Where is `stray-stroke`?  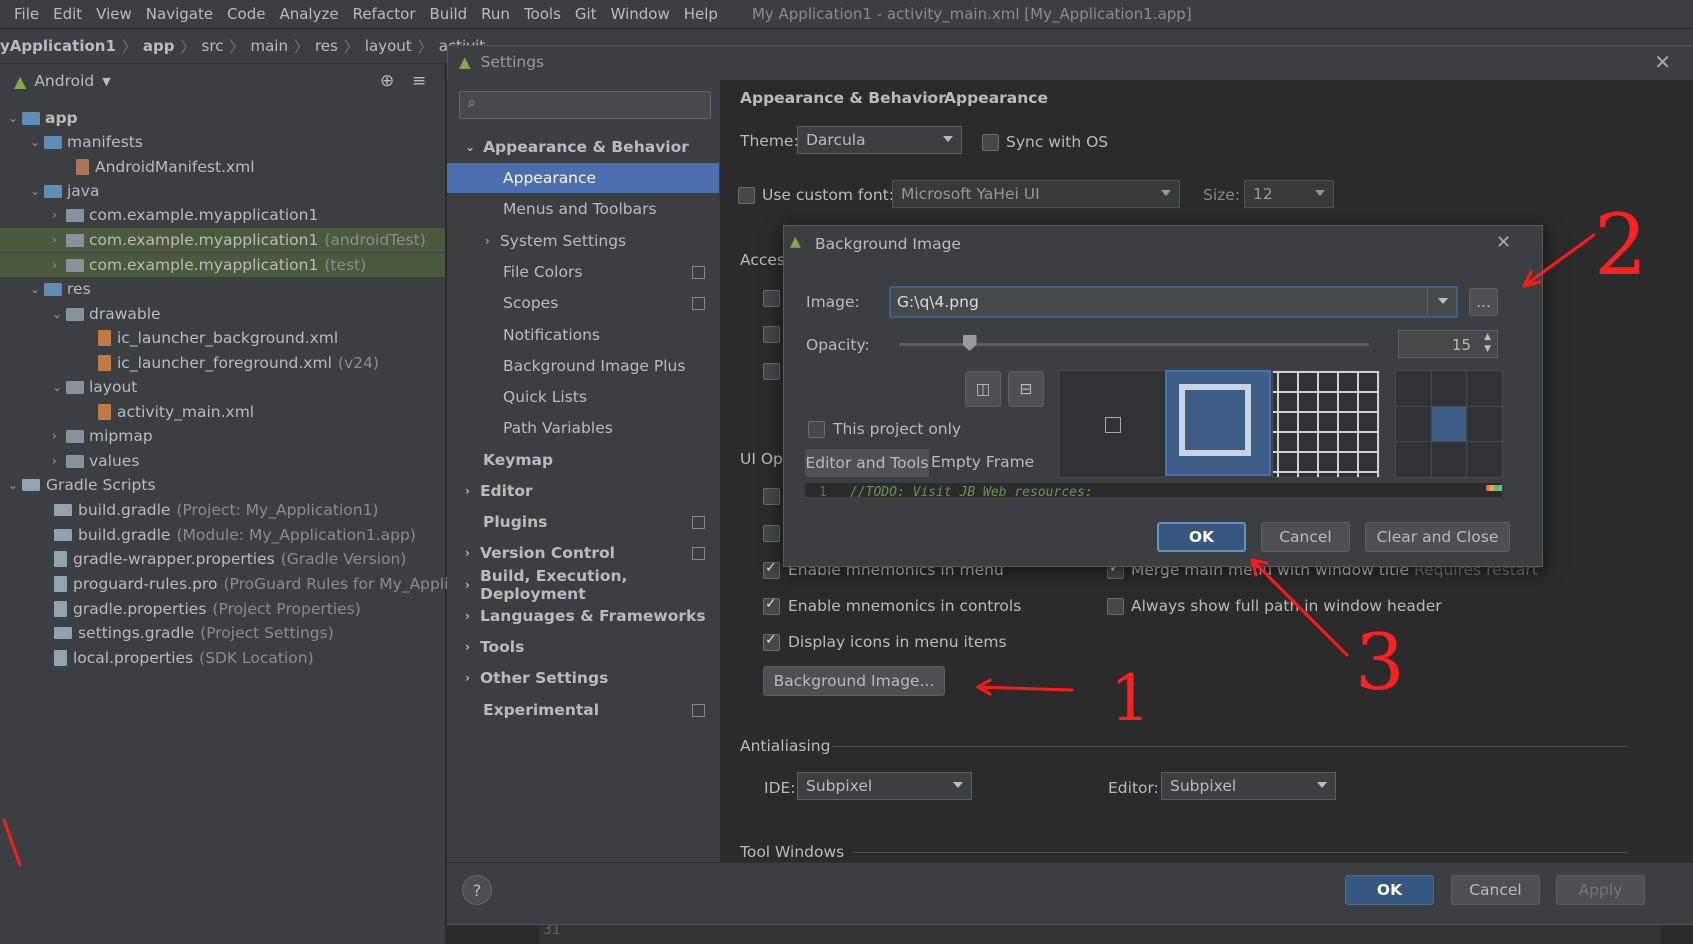 stray-stroke is located at coordinates (12, 842).